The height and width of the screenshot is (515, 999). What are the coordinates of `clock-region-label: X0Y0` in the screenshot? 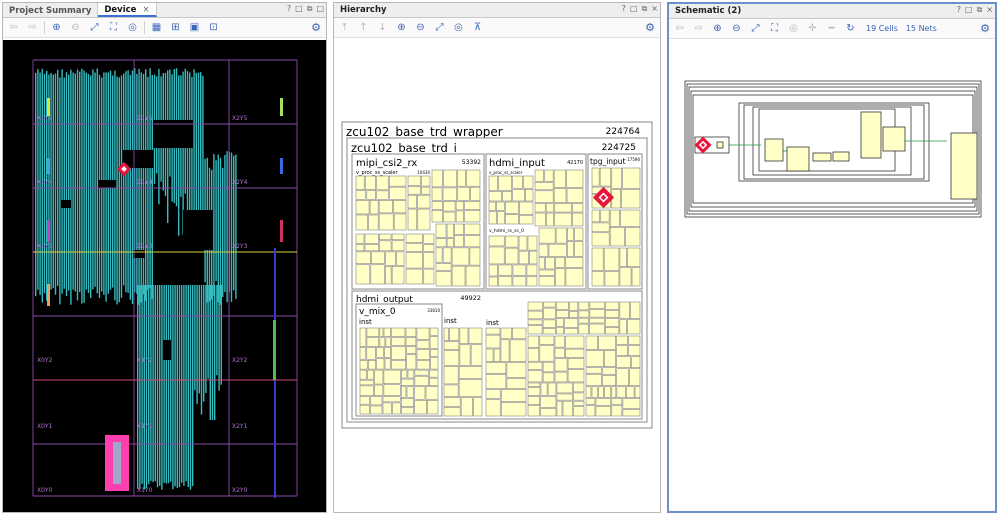 It's located at (45, 490).